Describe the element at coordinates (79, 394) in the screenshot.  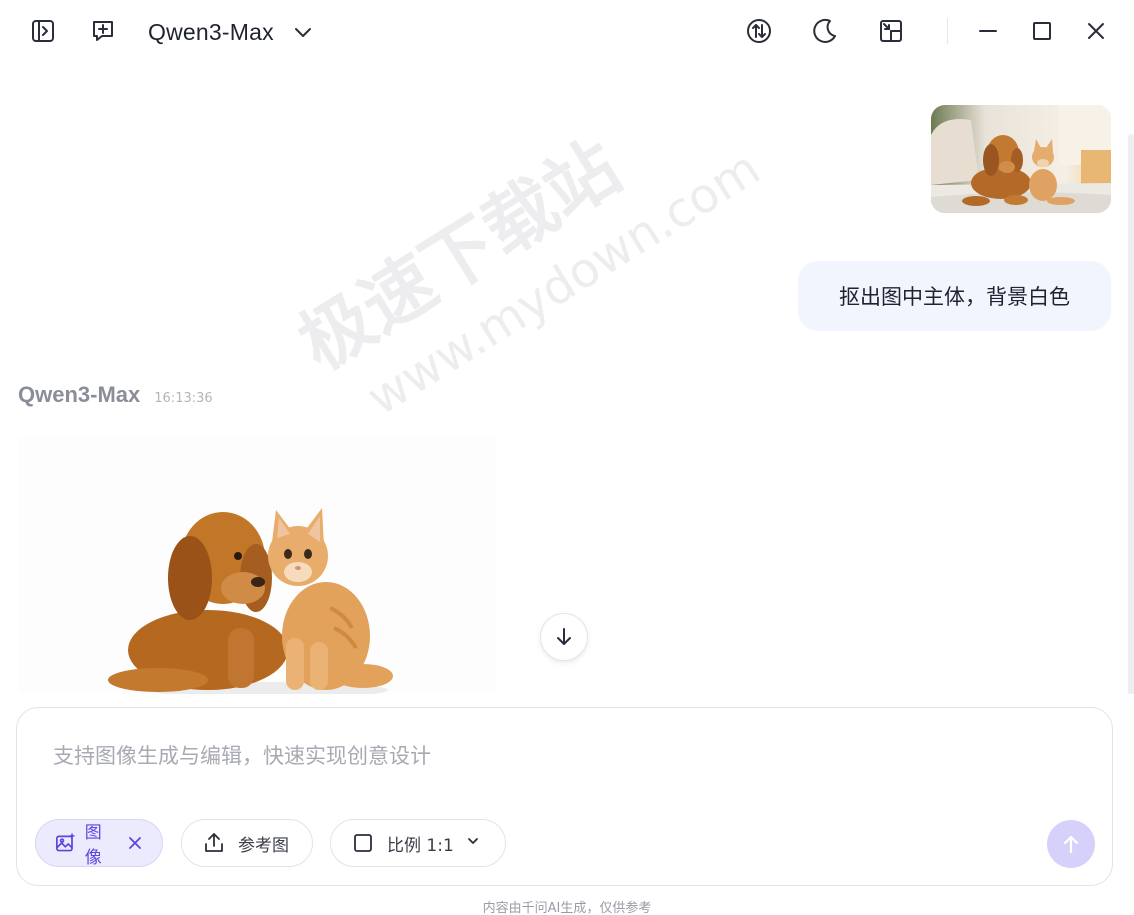
I see `bot-name: Qwen3-Max` at that location.